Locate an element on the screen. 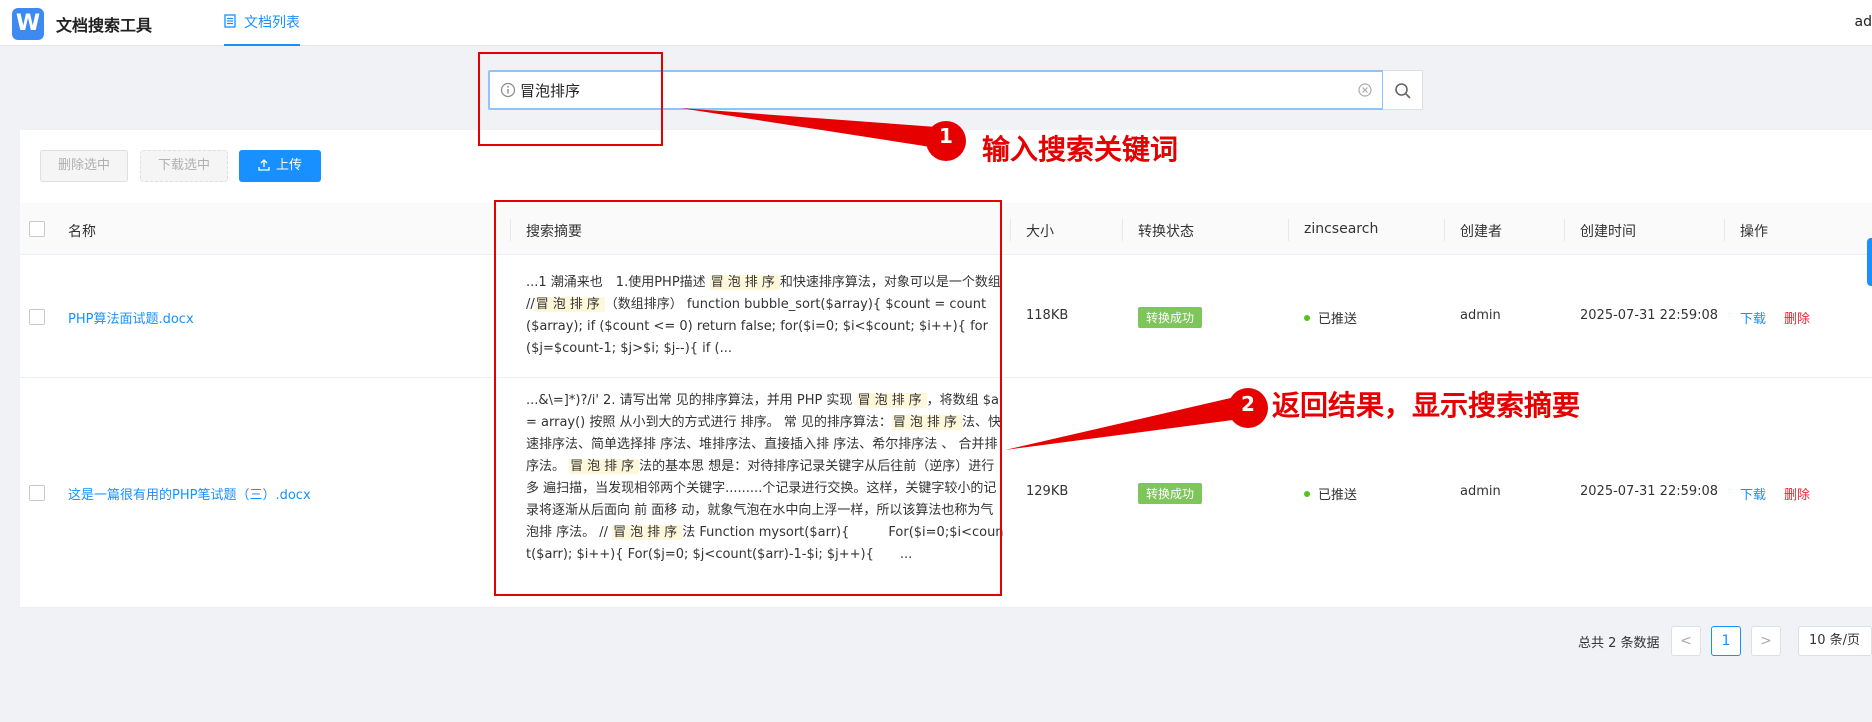 This screenshot has height=722, width=1872. annotation-step-1-text: 输入搜索关键词 is located at coordinates (1080, 149).